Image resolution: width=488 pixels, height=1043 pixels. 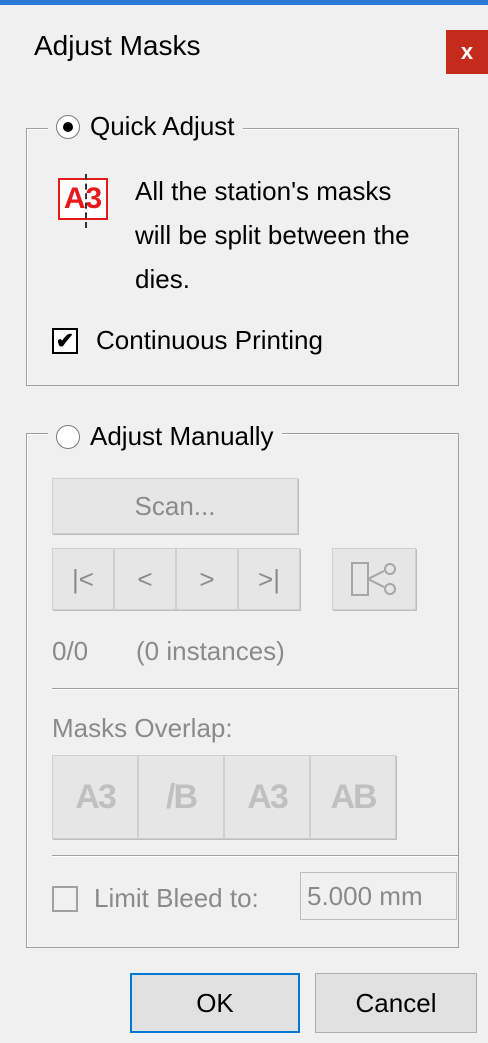 I want to click on description-line: will be split between the, so click(x=272, y=235).